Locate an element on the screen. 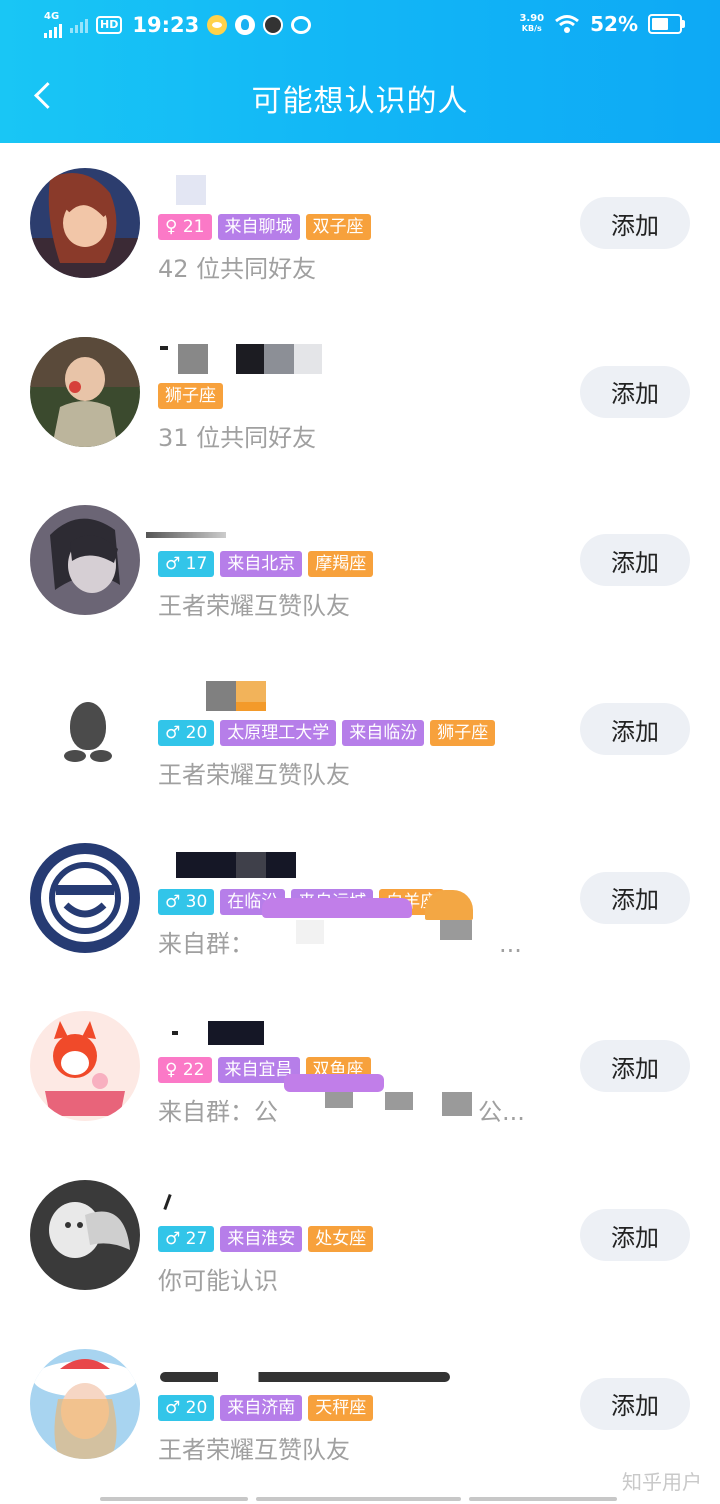 This screenshot has height=1504, width=720. status-left: 4G HD 19:23 is located at coordinates (178, 25).